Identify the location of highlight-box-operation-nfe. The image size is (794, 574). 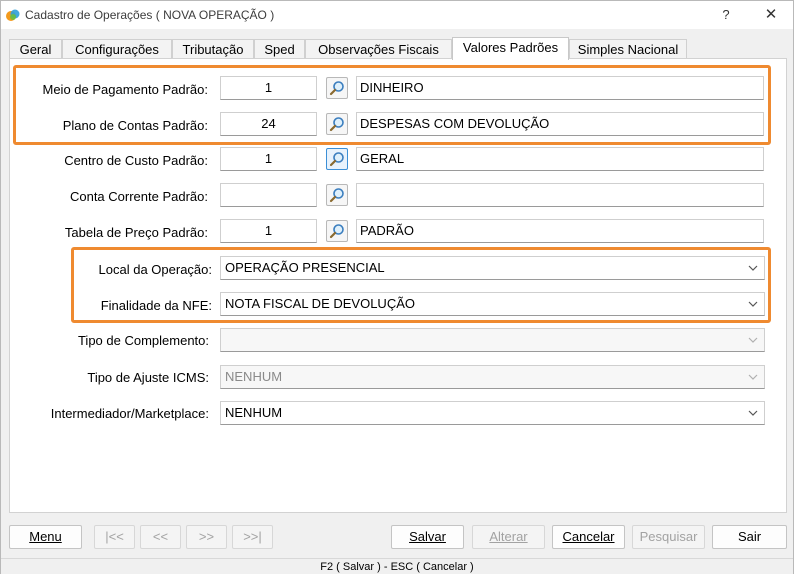
(421, 285).